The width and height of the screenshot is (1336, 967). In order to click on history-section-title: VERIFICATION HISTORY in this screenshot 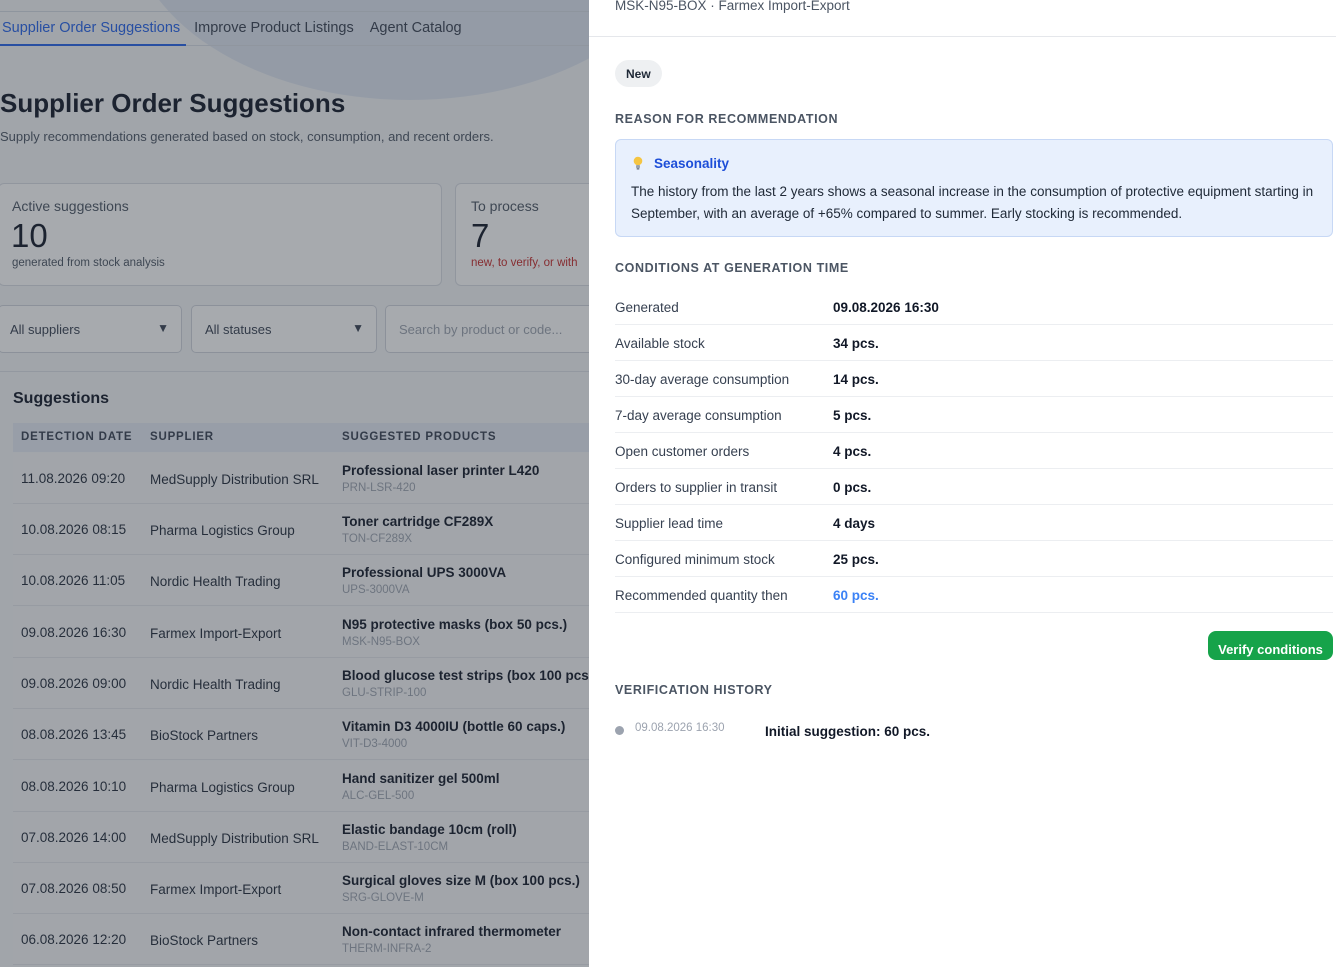, I will do `click(694, 690)`.